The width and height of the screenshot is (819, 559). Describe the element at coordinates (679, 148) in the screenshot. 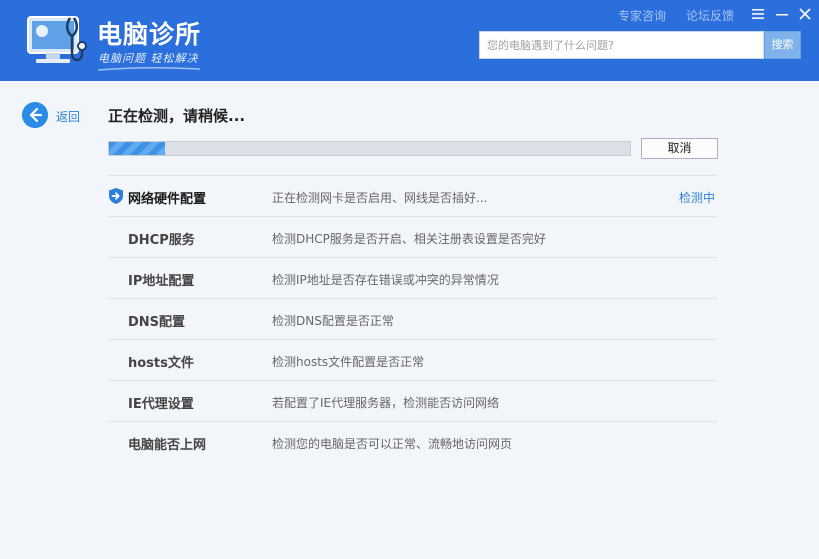

I see `cancel-button: 取消` at that location.